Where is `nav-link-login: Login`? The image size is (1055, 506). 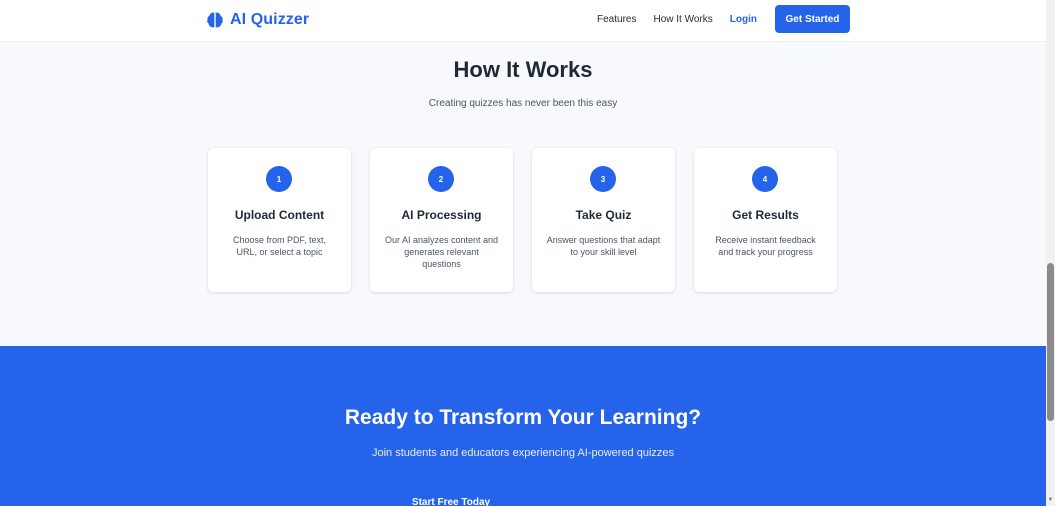 nav-link-login: Login is located at coordinates (743, 19).